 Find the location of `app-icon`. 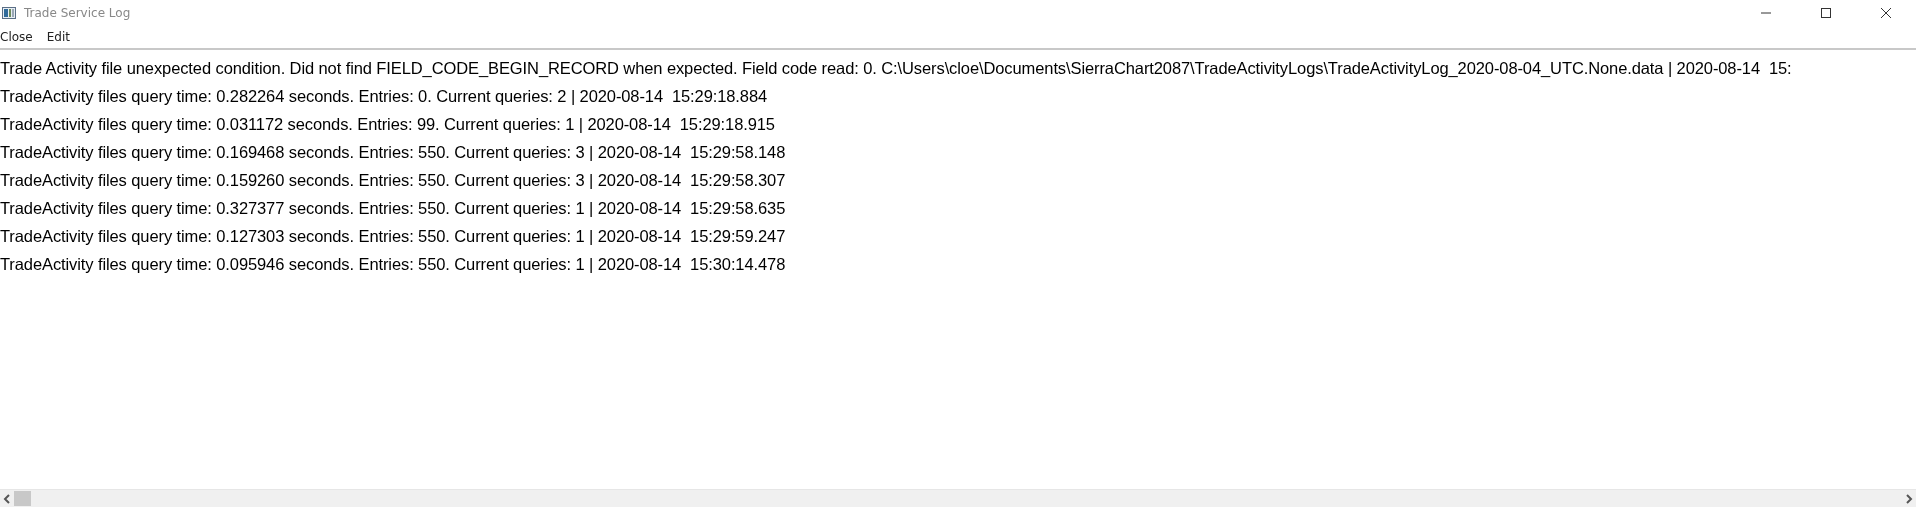

app-icon is located at coordinates (9, 13).